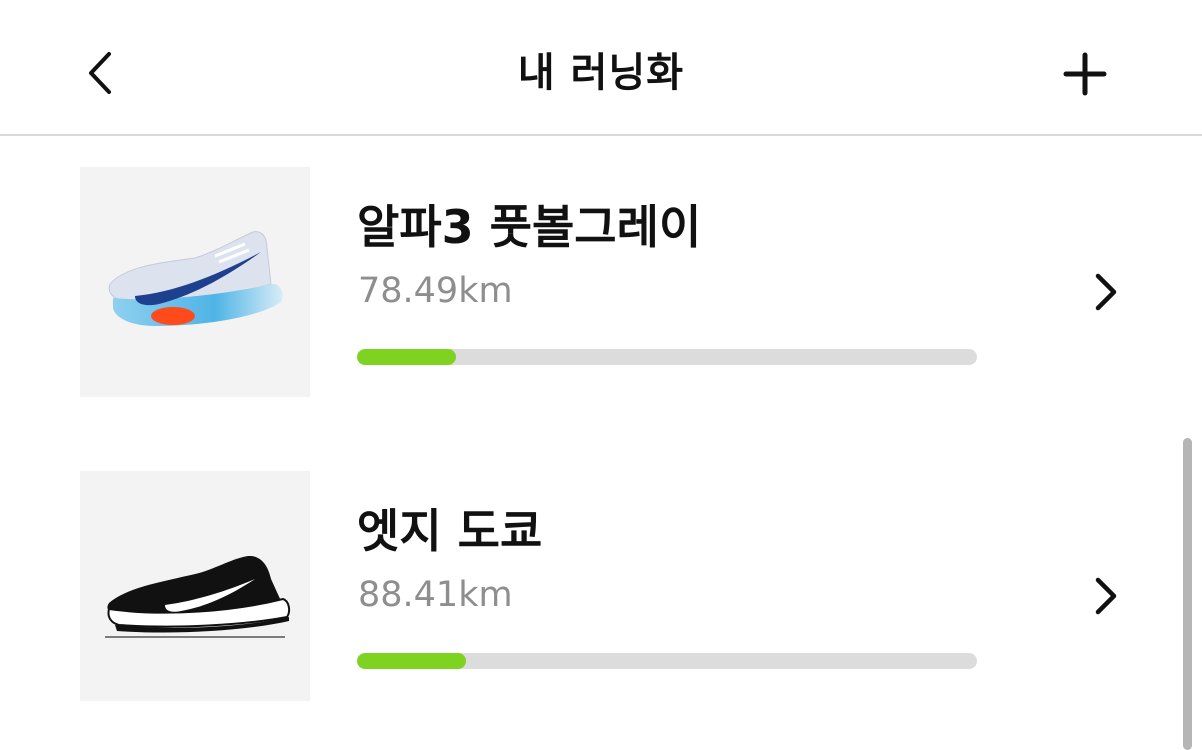  I want to click on page-title: 내 러닝화, so click(601, 73).